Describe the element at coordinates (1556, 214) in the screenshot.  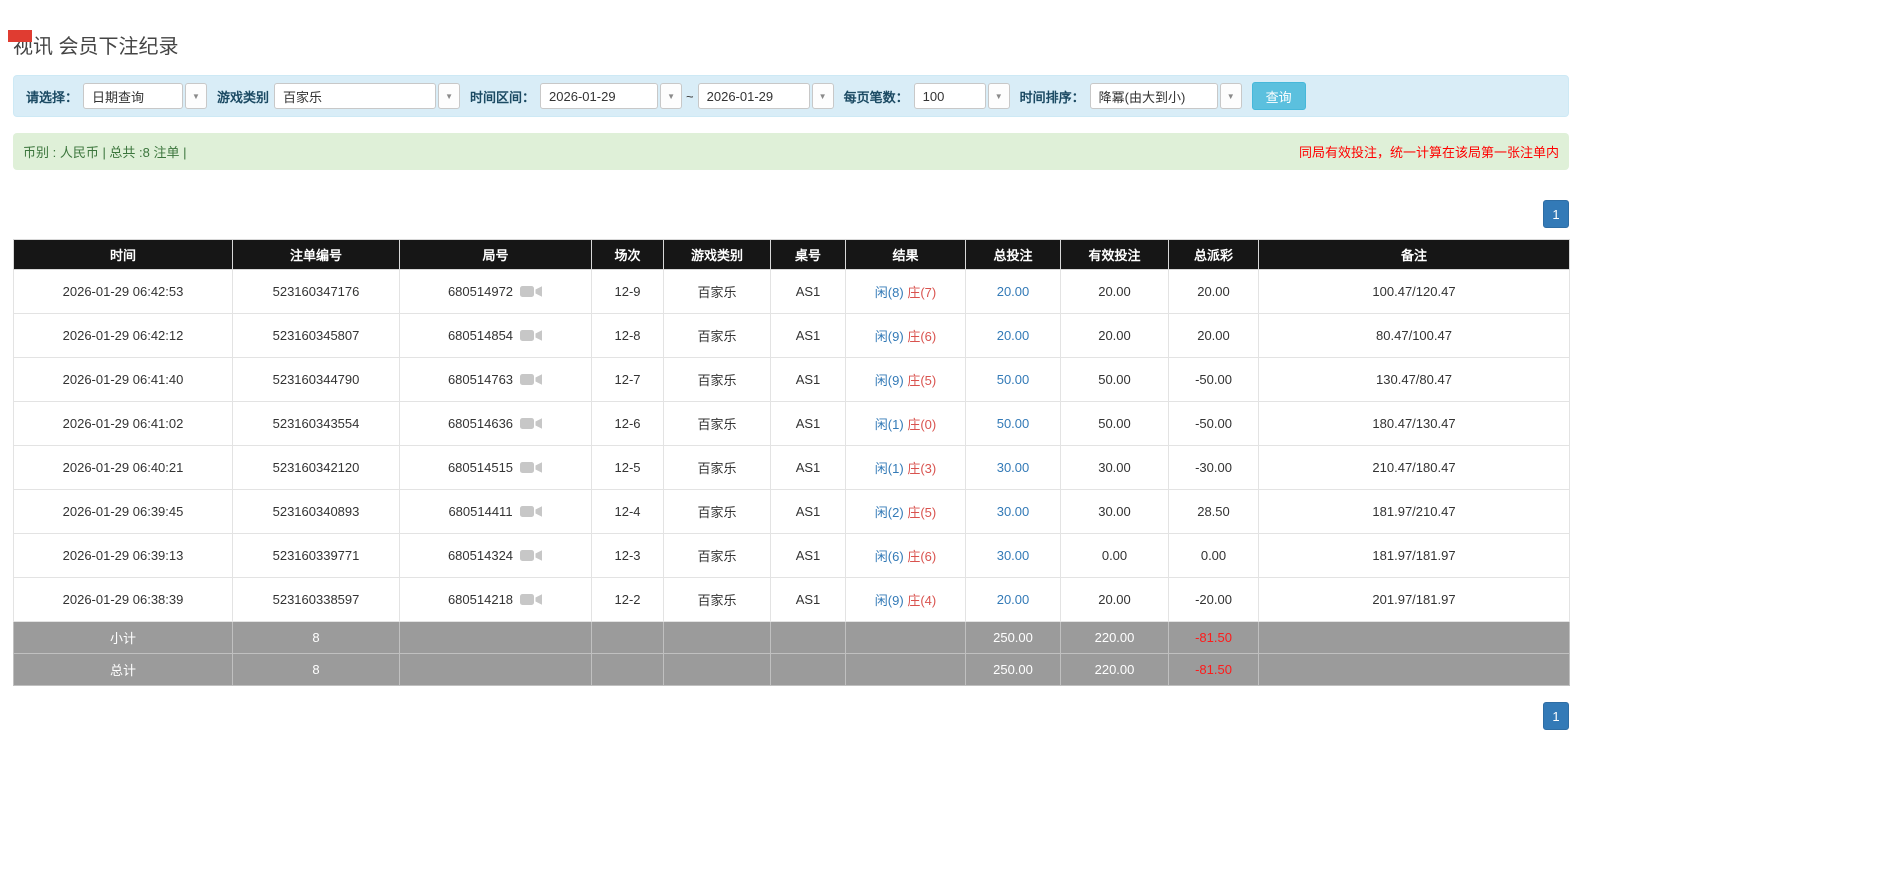
I see `pagination-page-1: 1` at that location.